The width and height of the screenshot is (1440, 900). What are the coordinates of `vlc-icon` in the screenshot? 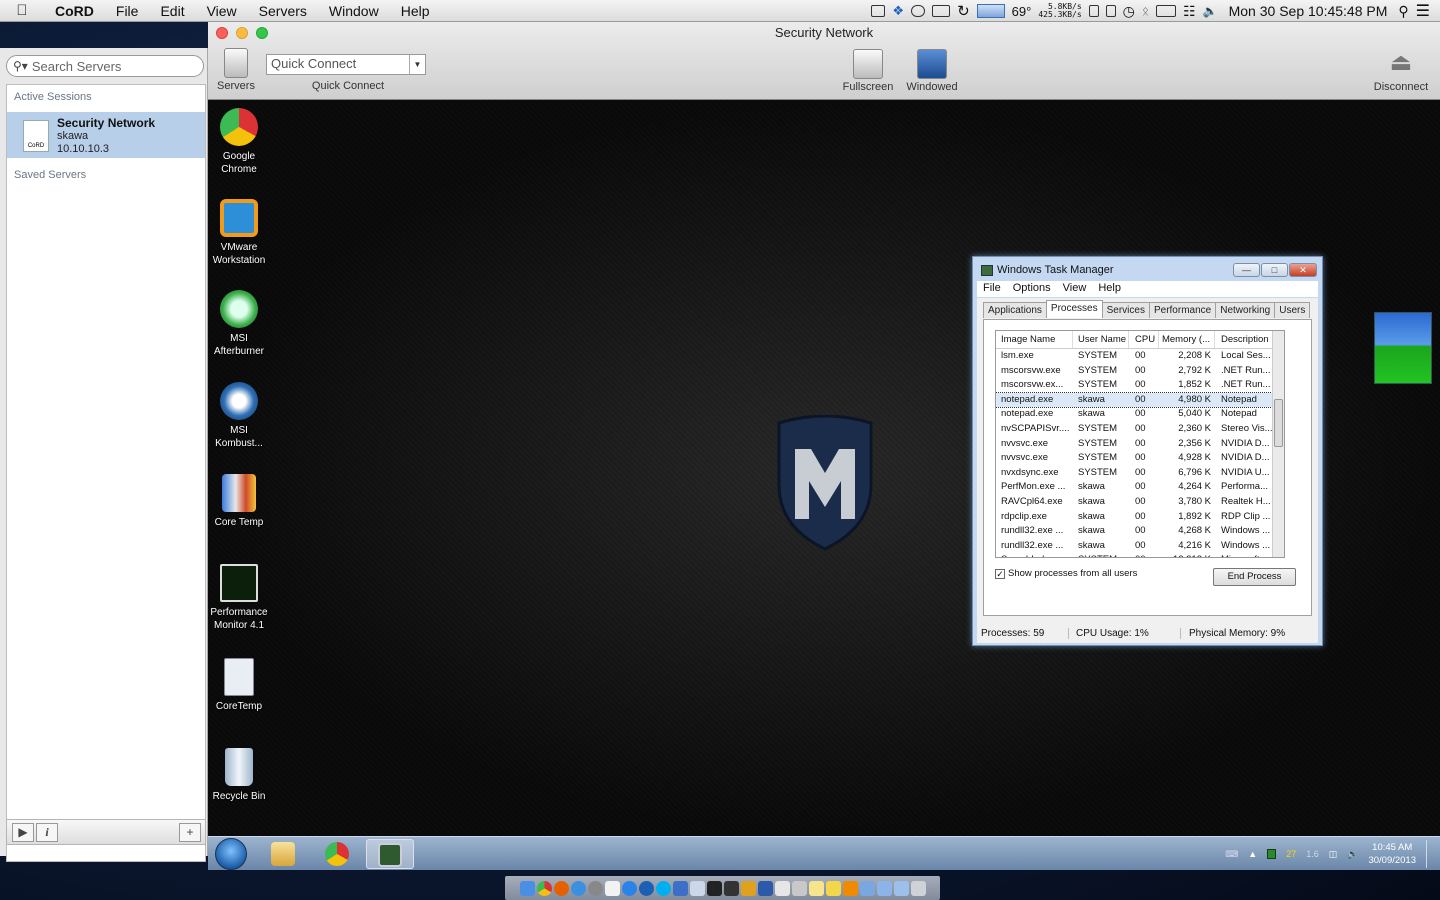 It's located at (850, 888).